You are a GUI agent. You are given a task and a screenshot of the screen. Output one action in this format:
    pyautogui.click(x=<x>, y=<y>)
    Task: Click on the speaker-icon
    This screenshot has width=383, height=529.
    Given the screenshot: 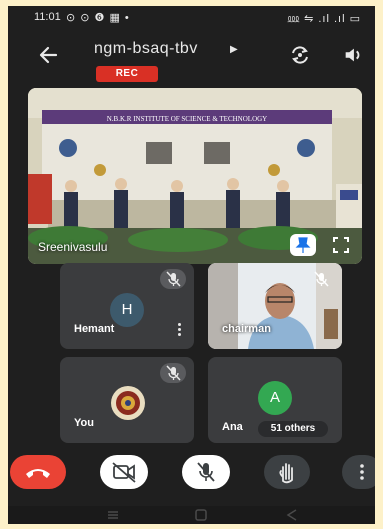 What is the action you would take?
    pyautogui.click(x=353, y=55)
    